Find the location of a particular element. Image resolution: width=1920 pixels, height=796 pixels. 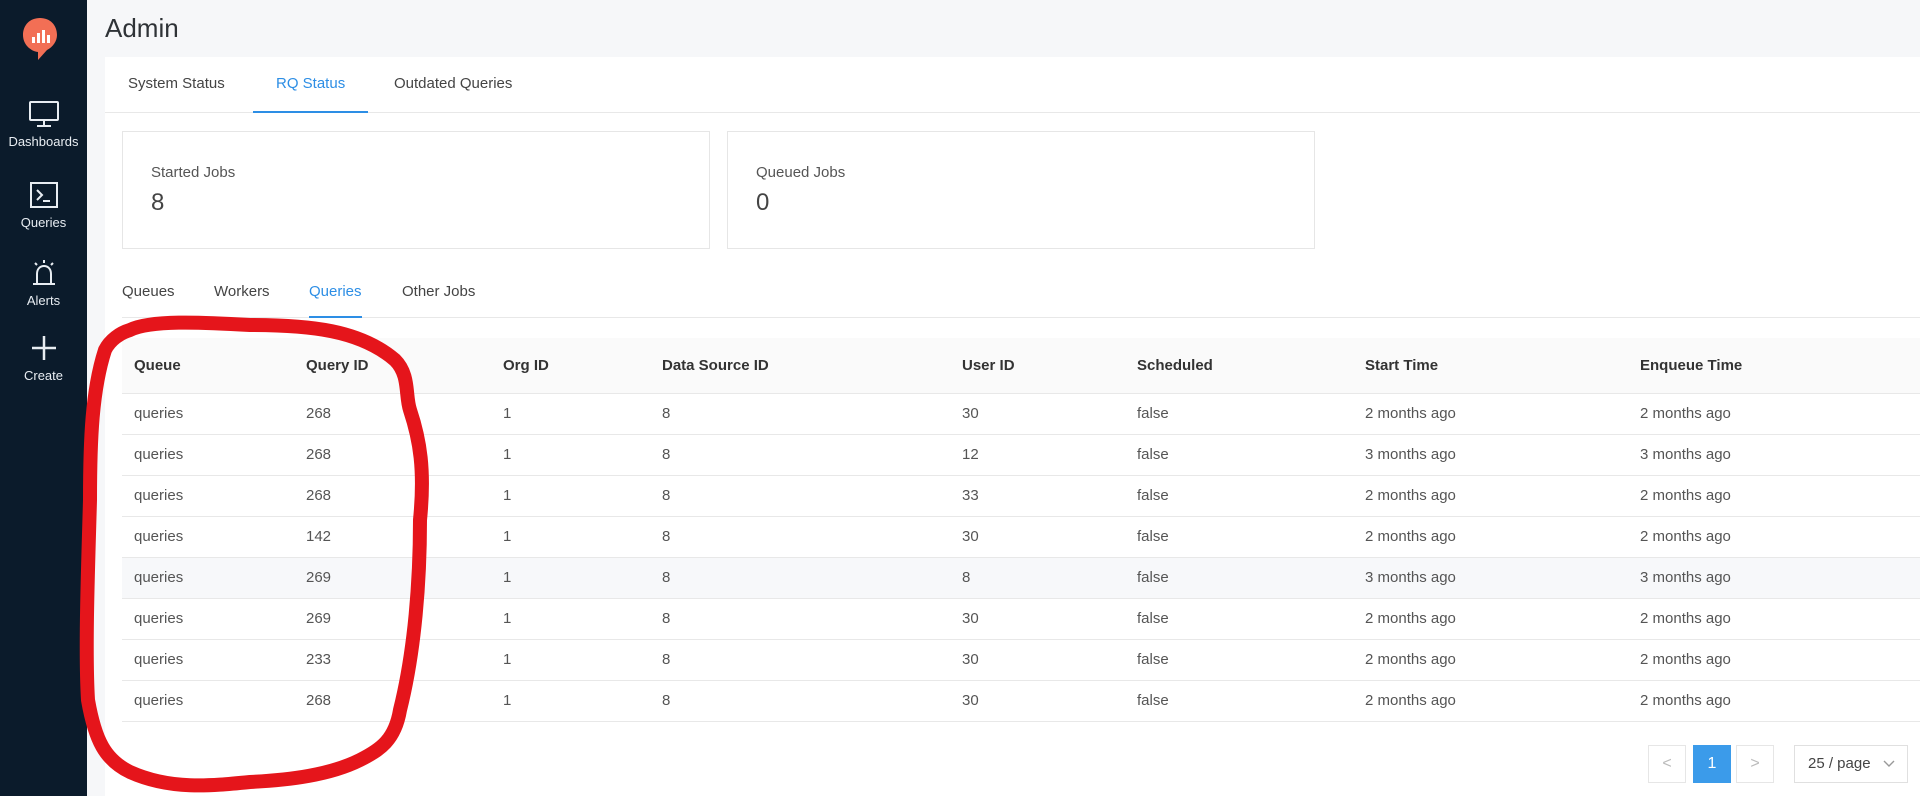

sidebar-item-label: Dashboards is located at coordinates (43, 141).